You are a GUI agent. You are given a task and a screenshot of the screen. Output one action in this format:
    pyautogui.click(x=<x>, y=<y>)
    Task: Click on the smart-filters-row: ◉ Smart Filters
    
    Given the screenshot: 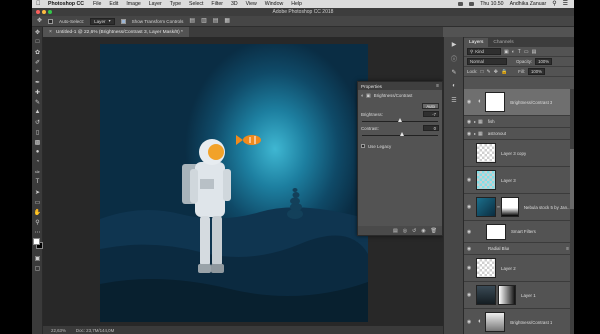 What is the action you would take?
    pyautogui.click(x=519, y=232)
    